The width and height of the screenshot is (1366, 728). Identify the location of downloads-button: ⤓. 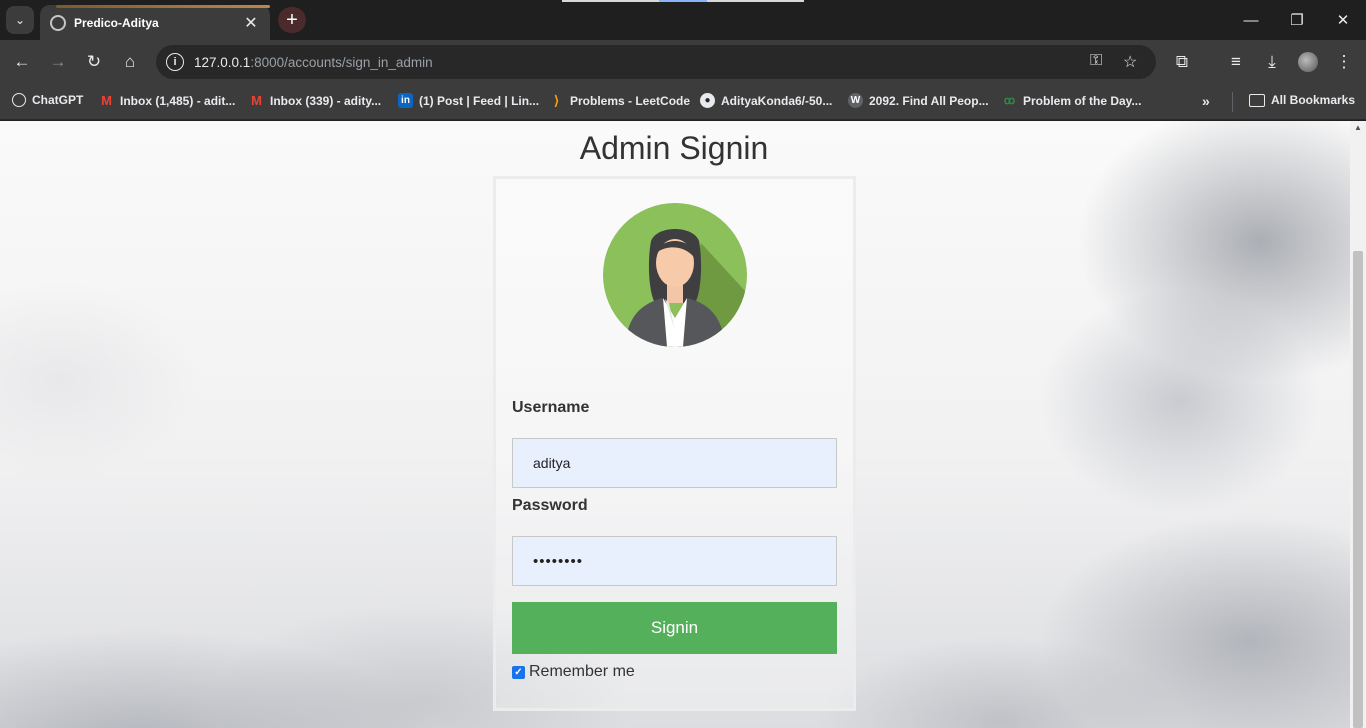
(1272, 62).